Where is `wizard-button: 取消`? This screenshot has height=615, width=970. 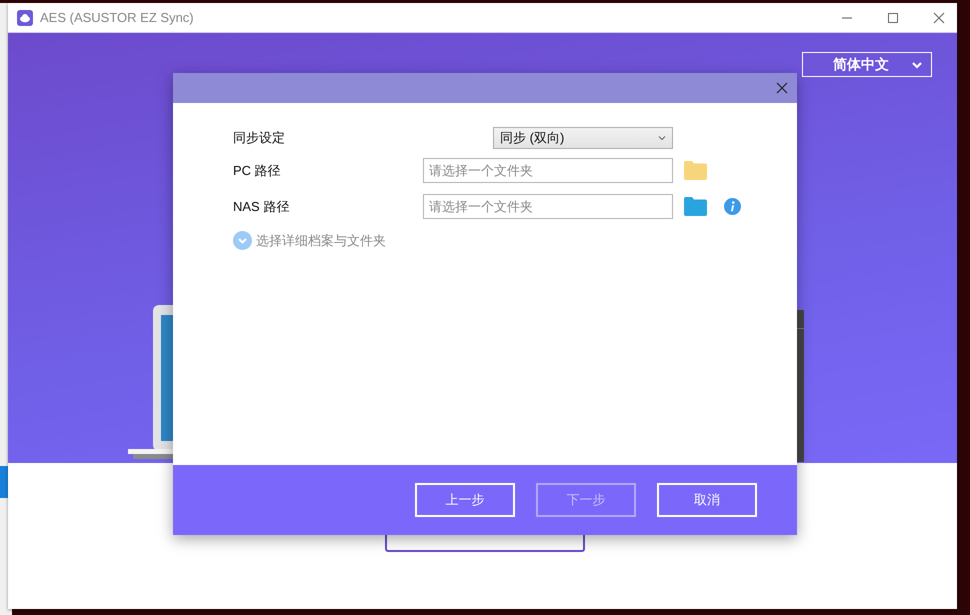 wizard-button: 取消 is located at coordinates (707, 500).